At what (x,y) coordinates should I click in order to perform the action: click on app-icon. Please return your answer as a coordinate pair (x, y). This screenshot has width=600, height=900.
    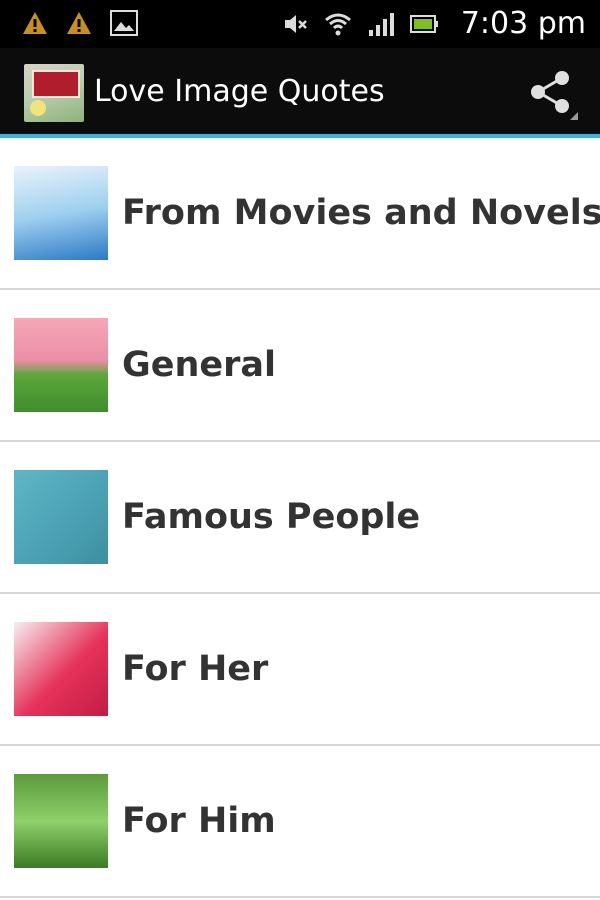
    Looking at the image, I should click on (54, 93).